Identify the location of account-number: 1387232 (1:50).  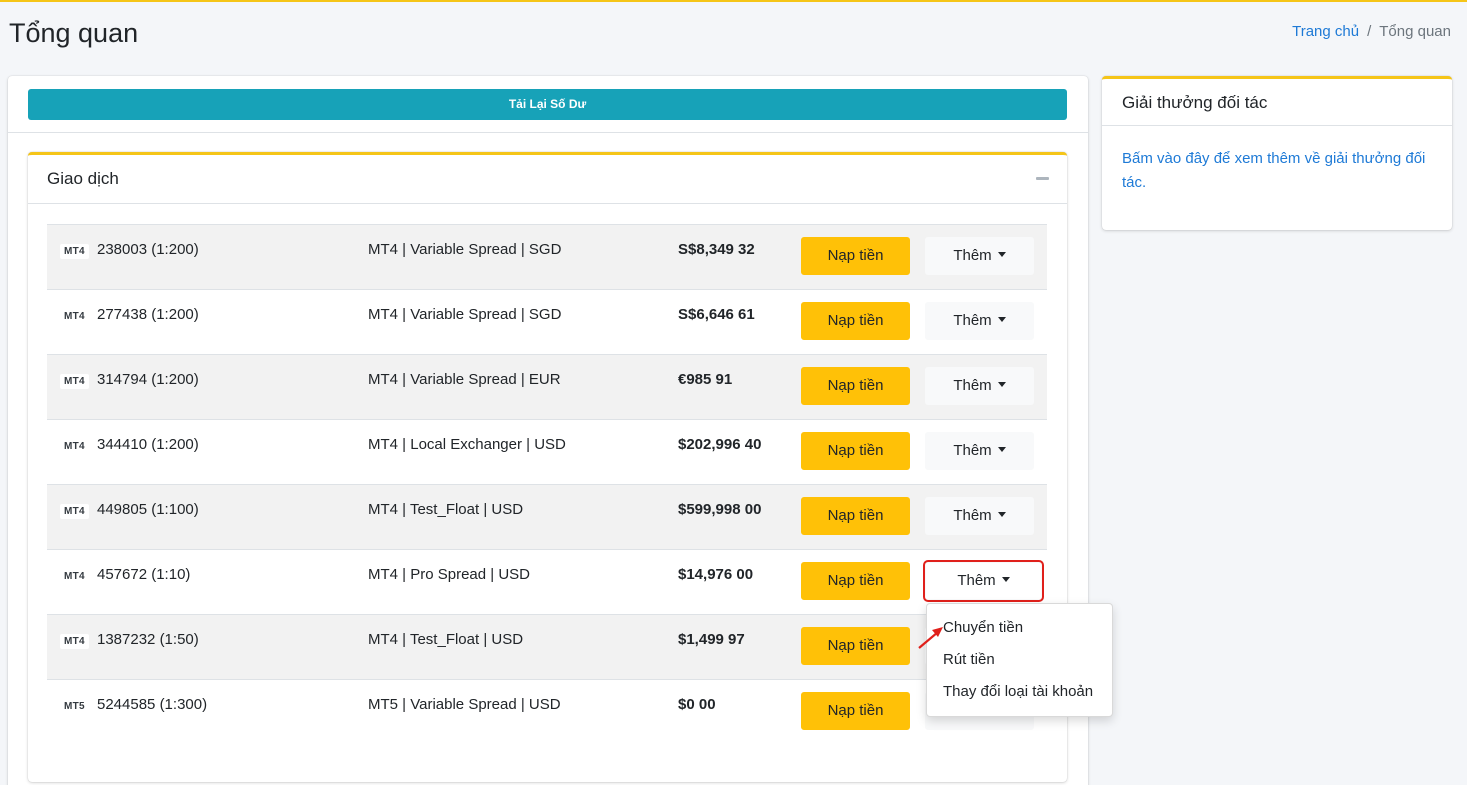
(148, 639).